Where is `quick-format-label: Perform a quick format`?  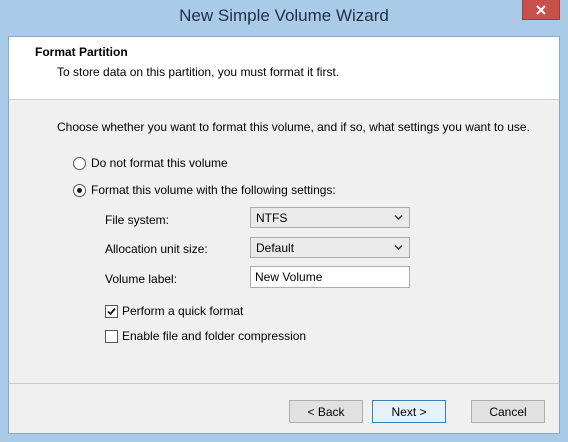
quick-format-label: Perform a quick format is located at coordinates (183, 311).